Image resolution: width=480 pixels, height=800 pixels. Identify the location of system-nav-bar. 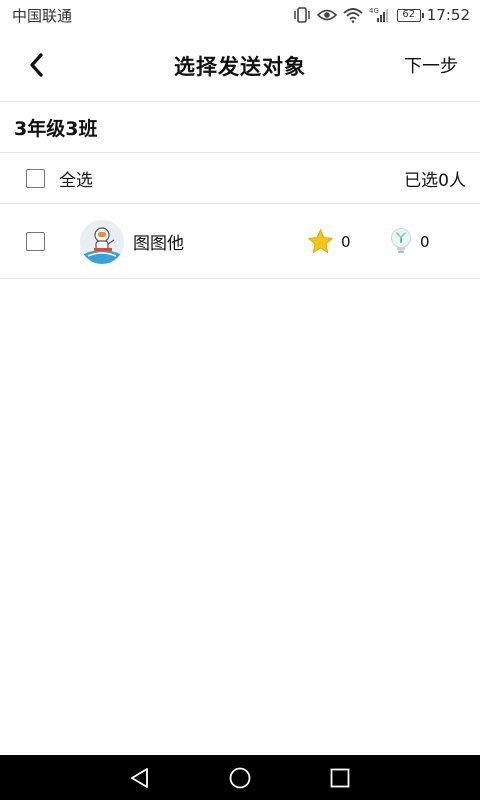
(240, 777).